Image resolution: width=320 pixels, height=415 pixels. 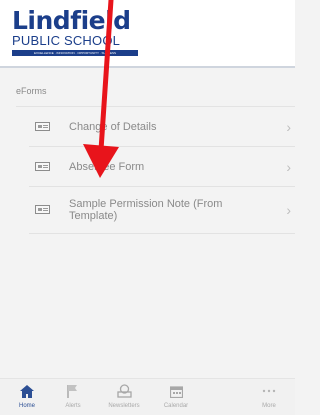 What do you see at coordinates (107, 166) in the screenshot?
I see `list-item-label: Absentee Form` at bounding box center [107, 166].